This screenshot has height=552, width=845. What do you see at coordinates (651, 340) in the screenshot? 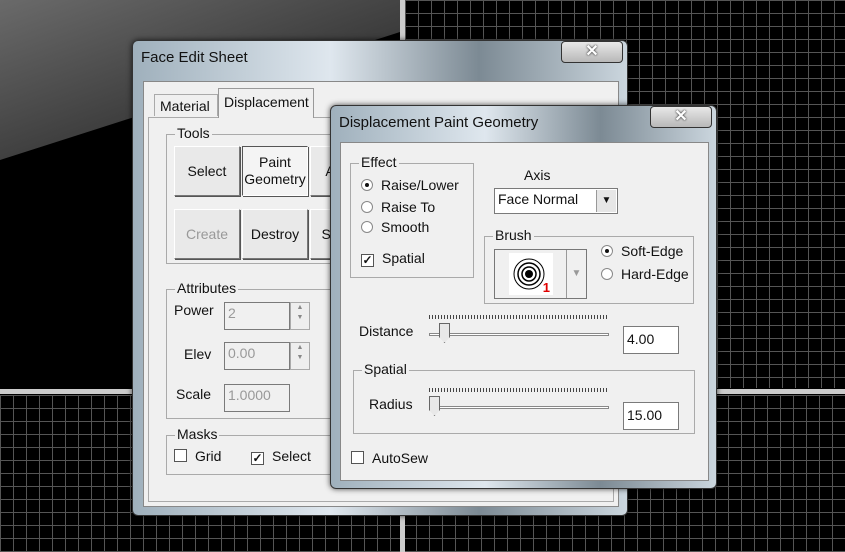
I see `distance-field: 4.00` at bounding box center [651, 340].